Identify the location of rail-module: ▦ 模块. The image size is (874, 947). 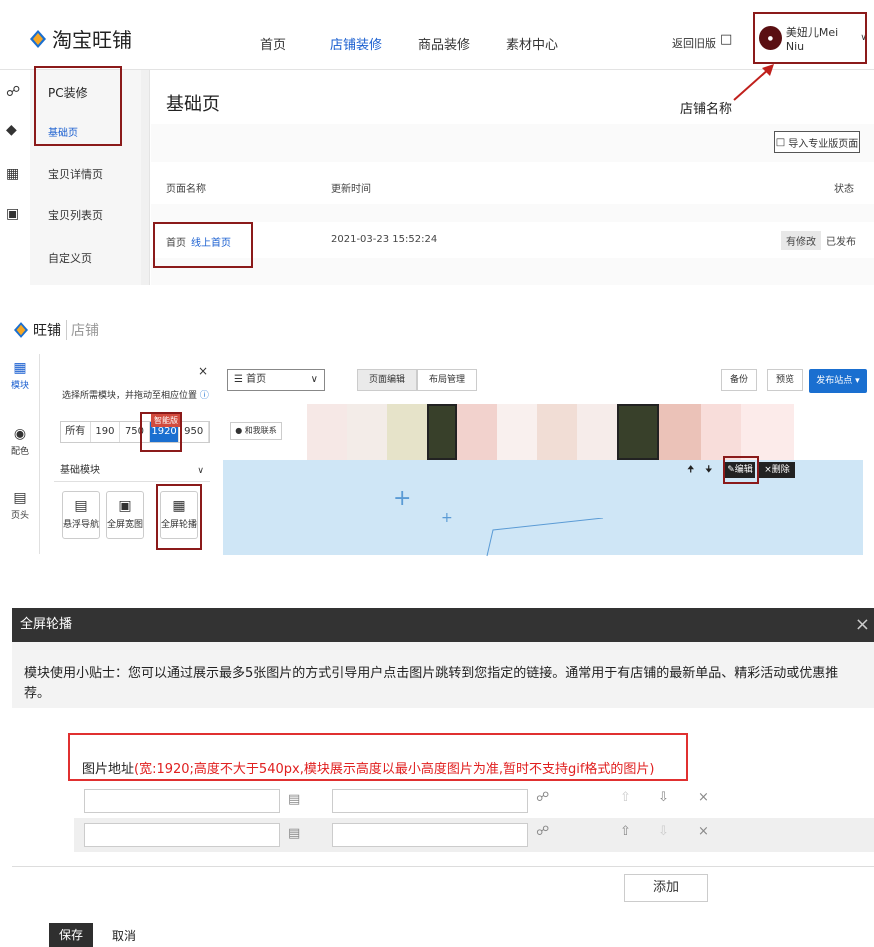
(20, 375).